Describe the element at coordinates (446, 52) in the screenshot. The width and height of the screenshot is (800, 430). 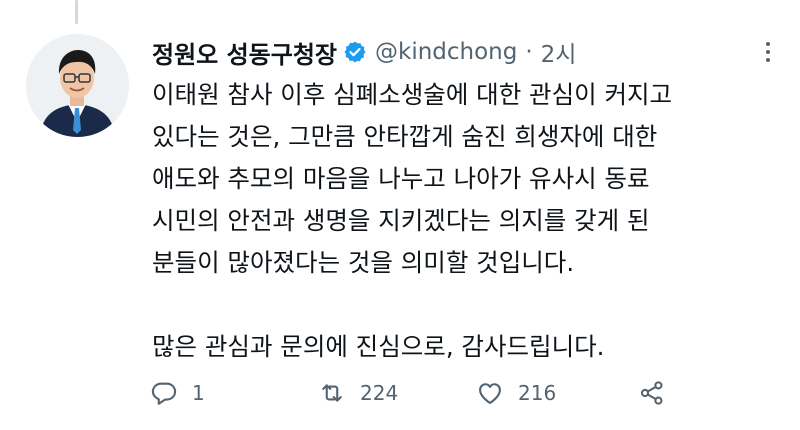
I see `author-handle: @kindchong` at that location.